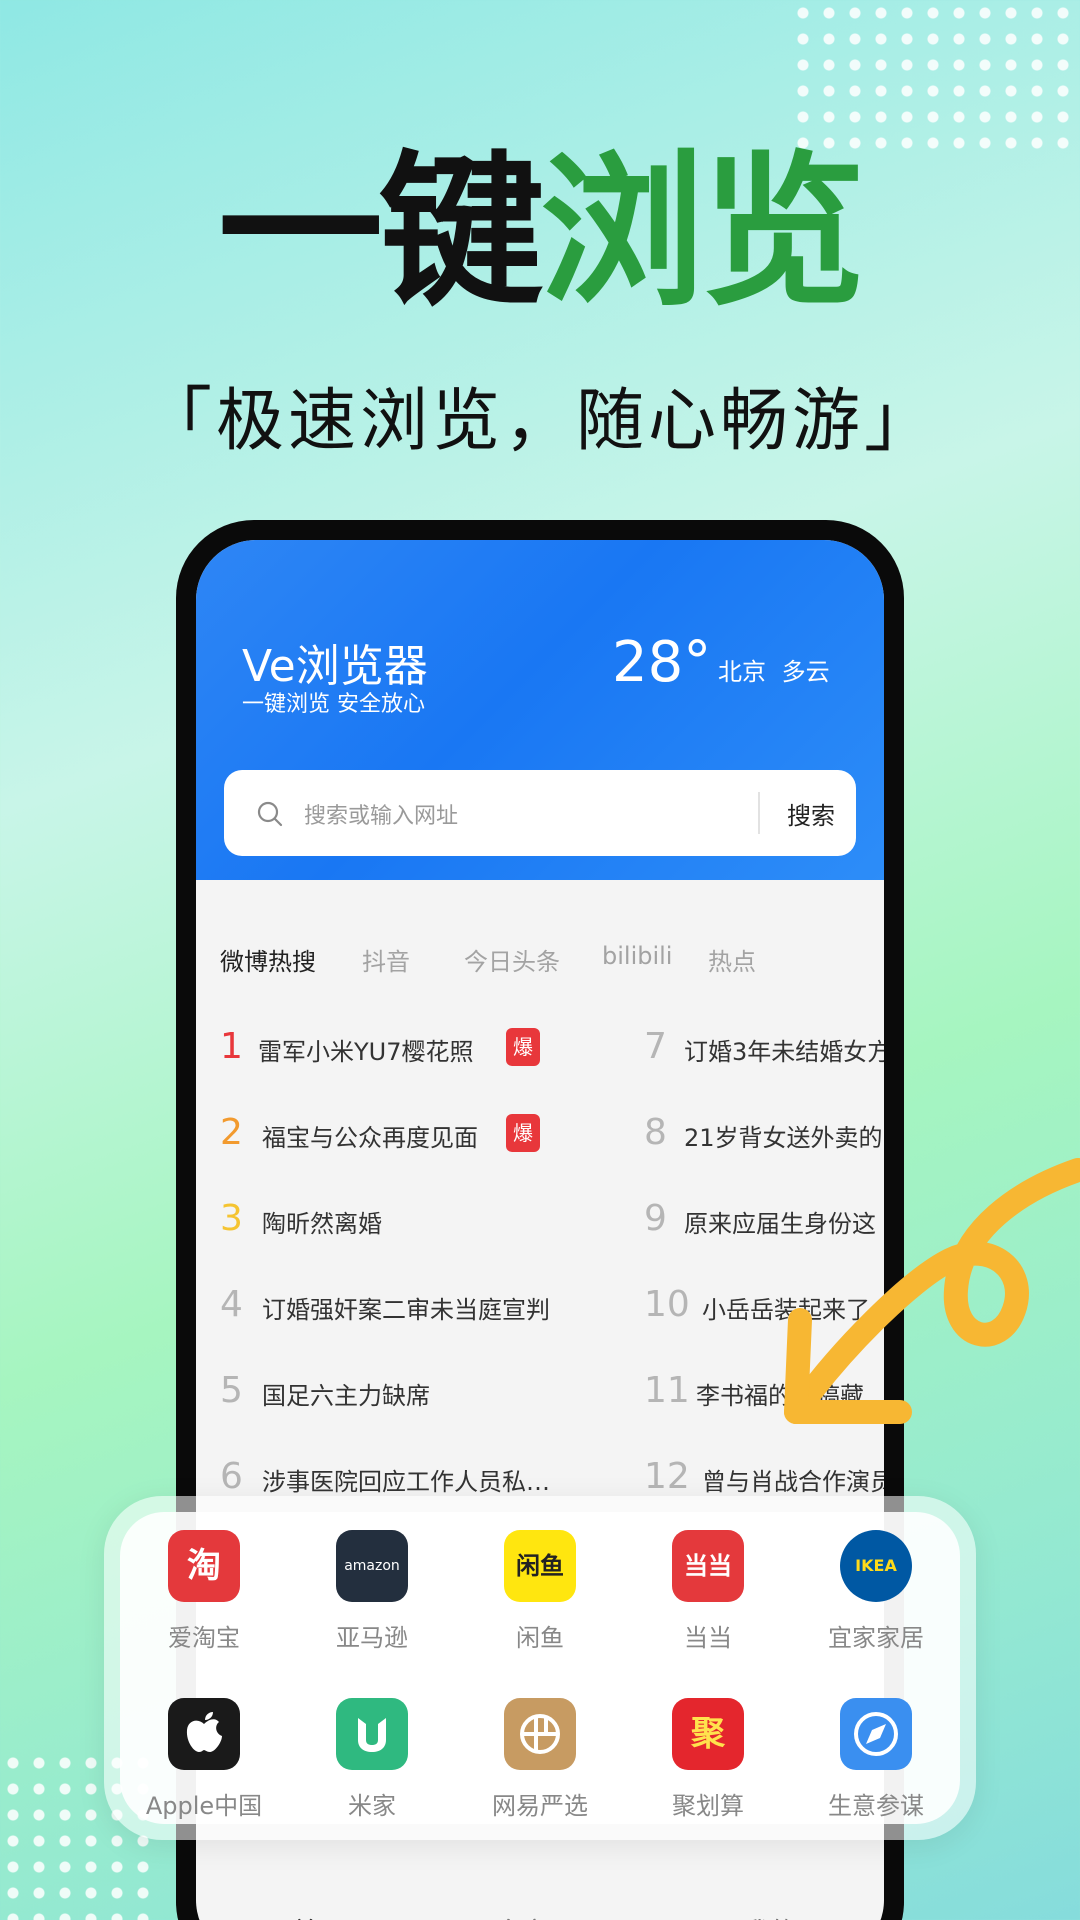 Image resolution: width=1080 pixels, height=1920 pixels. What do you see at coordinates (231, 1390) in the screenshot?
I see `rank-number: 5` at bounding box center [231, 1390].